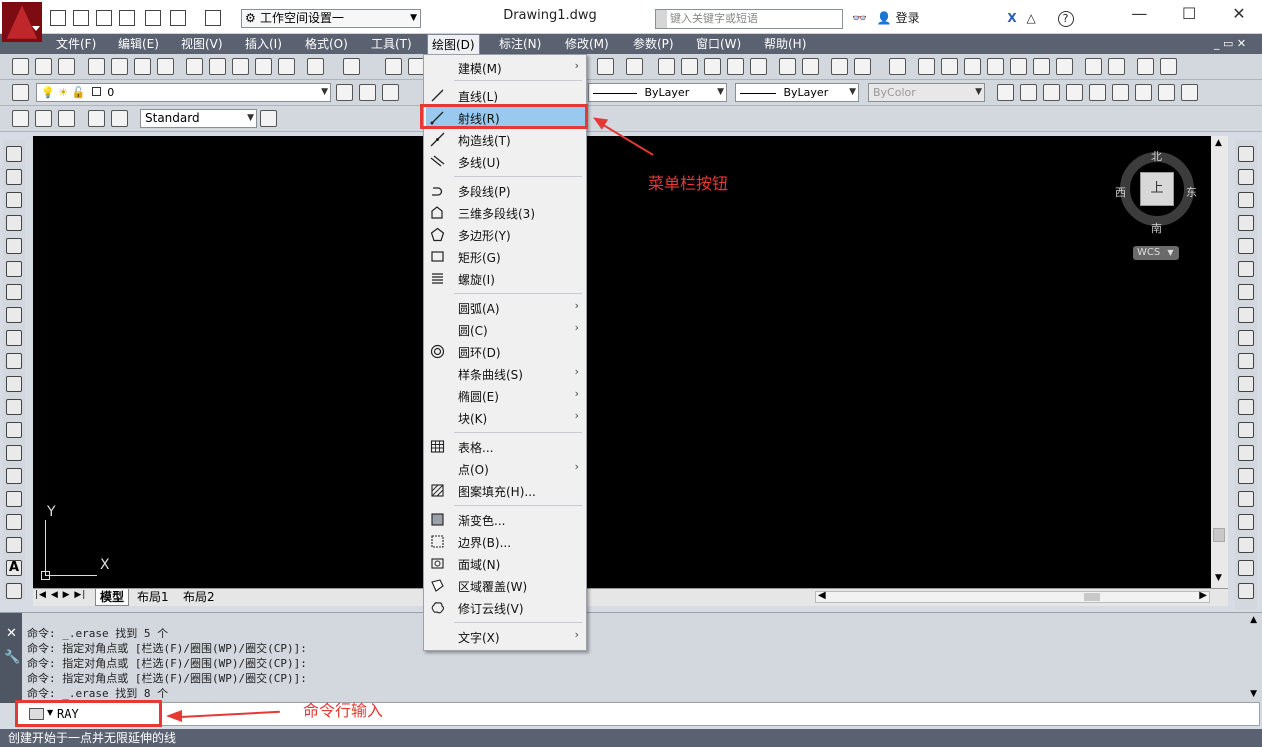  I want to click on compass-south: 南, so click(1156, 228).